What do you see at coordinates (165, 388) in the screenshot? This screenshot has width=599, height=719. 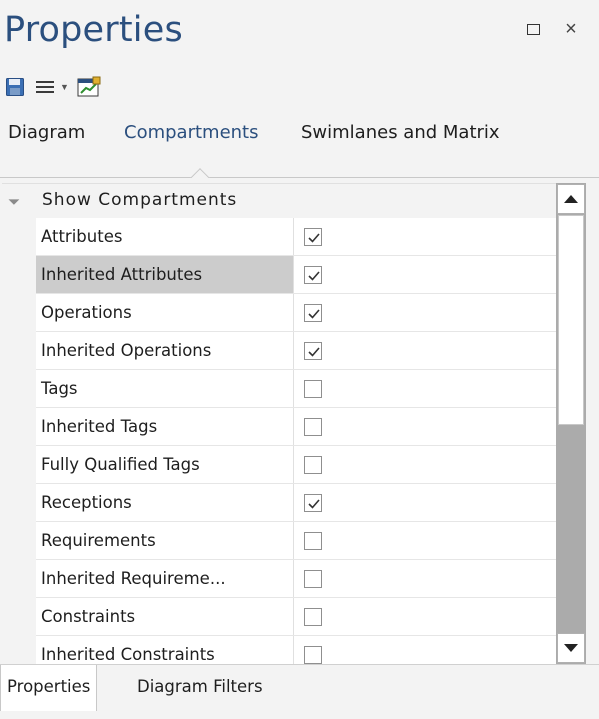 I see `property-name: Tags` at bounding box center [165, 388].